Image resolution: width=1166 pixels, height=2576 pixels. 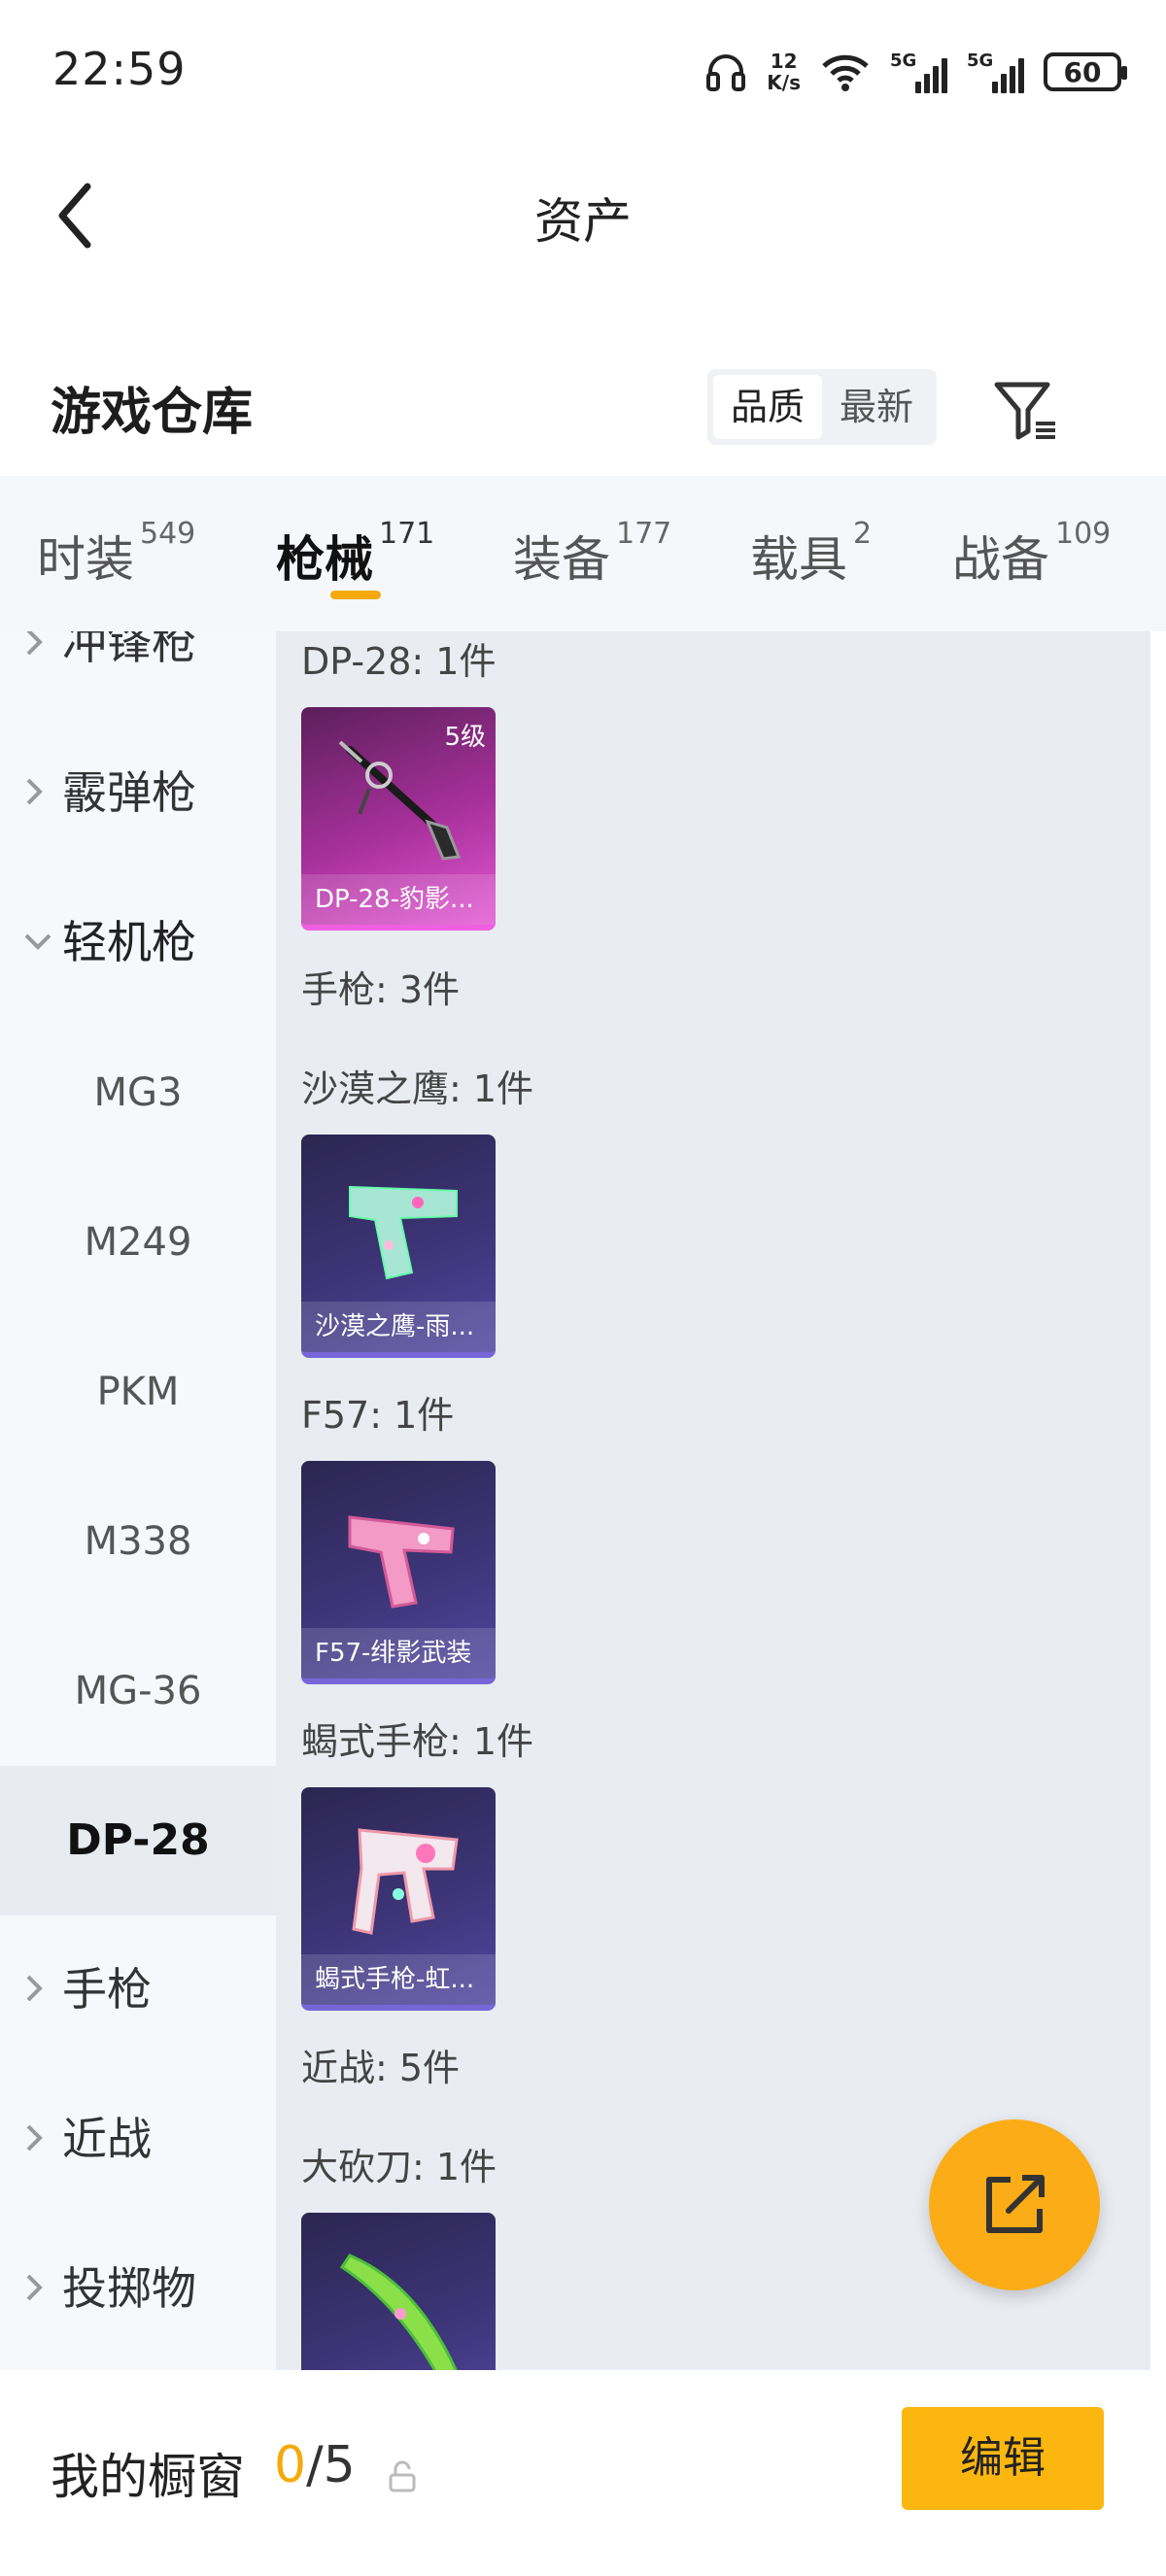 What do you see at coordinates (355, 595) in the screenshot?
I see `active-tab-indicator` at bounding box center [355, 595].